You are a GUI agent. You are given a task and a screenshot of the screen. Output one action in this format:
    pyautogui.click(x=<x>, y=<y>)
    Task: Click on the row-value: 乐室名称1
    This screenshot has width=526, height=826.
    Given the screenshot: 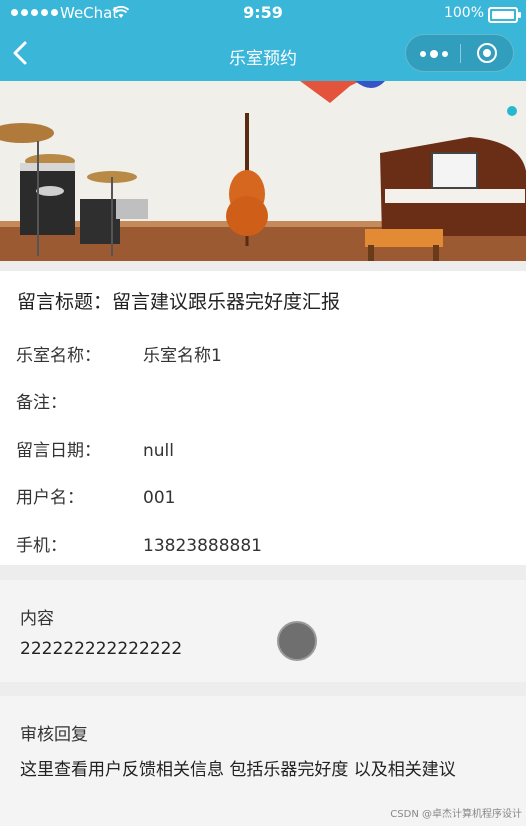 What is the action you would take?
    pyautogui.click(x=182, y=356)
    